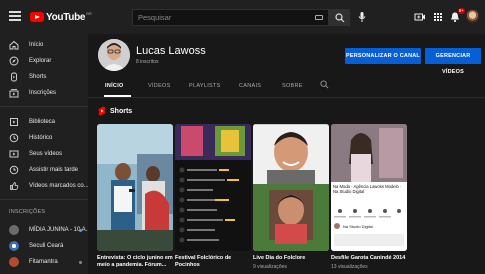 This screenshot has width=485, height=274. What do you see at coordinates (171, 51) in the screenshot?
I see `channel-name: Lucas Lawoss` at bounding box center [171, 51].